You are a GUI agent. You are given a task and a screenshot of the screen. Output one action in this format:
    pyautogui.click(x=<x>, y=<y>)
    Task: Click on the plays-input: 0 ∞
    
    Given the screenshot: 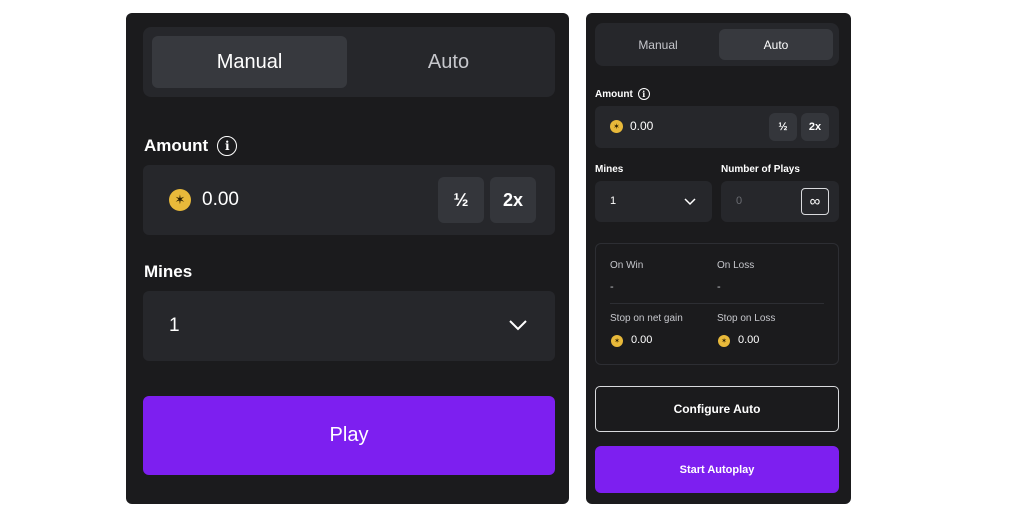 What is the action you would take?
    pyautogui.click(x=780, y=201)
    